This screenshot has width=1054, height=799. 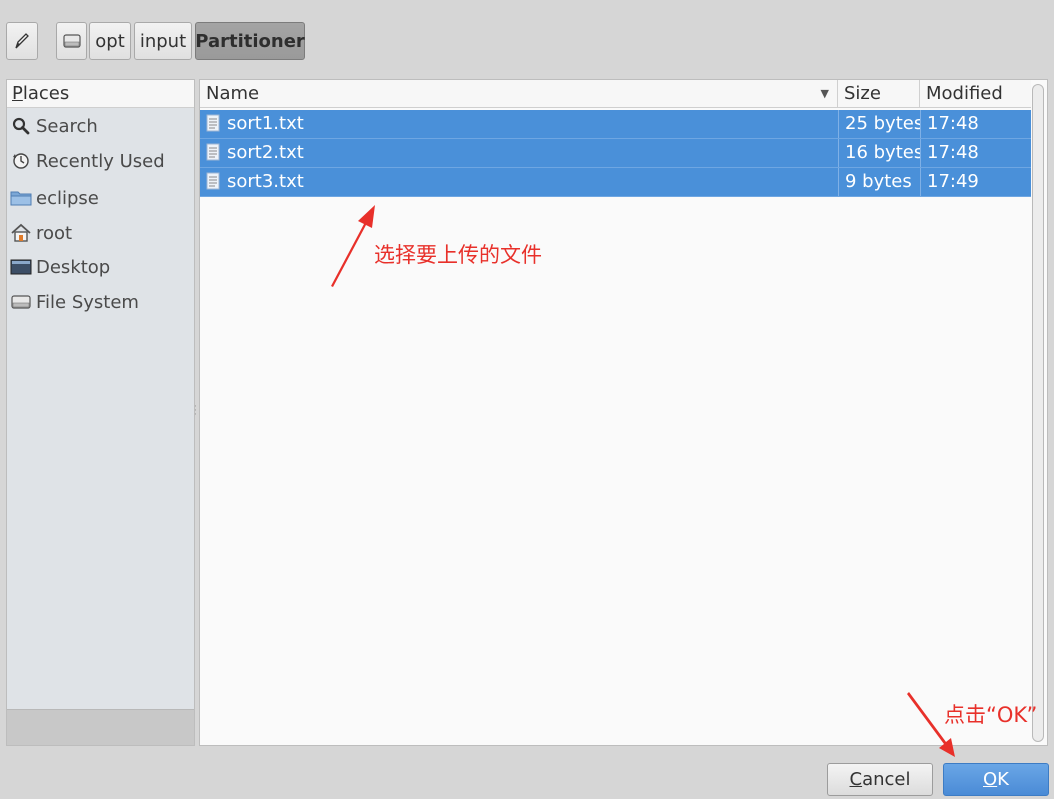 I want to click on edit-location-button, so click(x=22, y=41).